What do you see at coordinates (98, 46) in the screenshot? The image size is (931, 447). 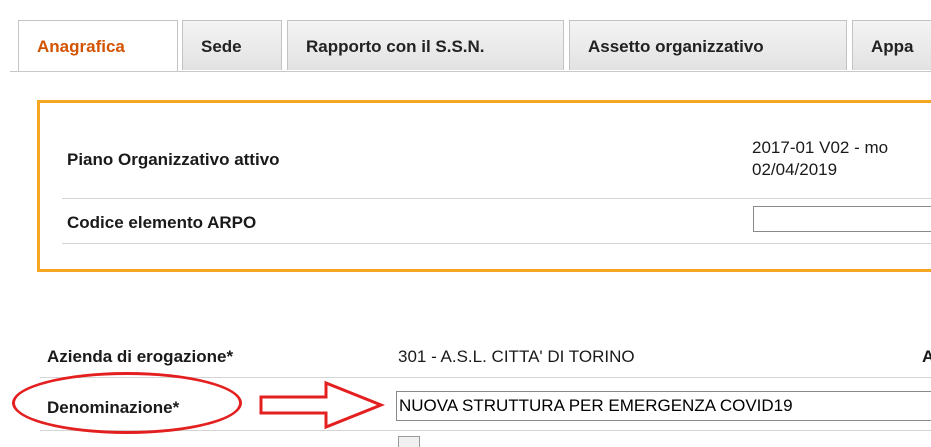 I see `tab-anagrafica: Anagrafica` at bounding box center [98, 46].